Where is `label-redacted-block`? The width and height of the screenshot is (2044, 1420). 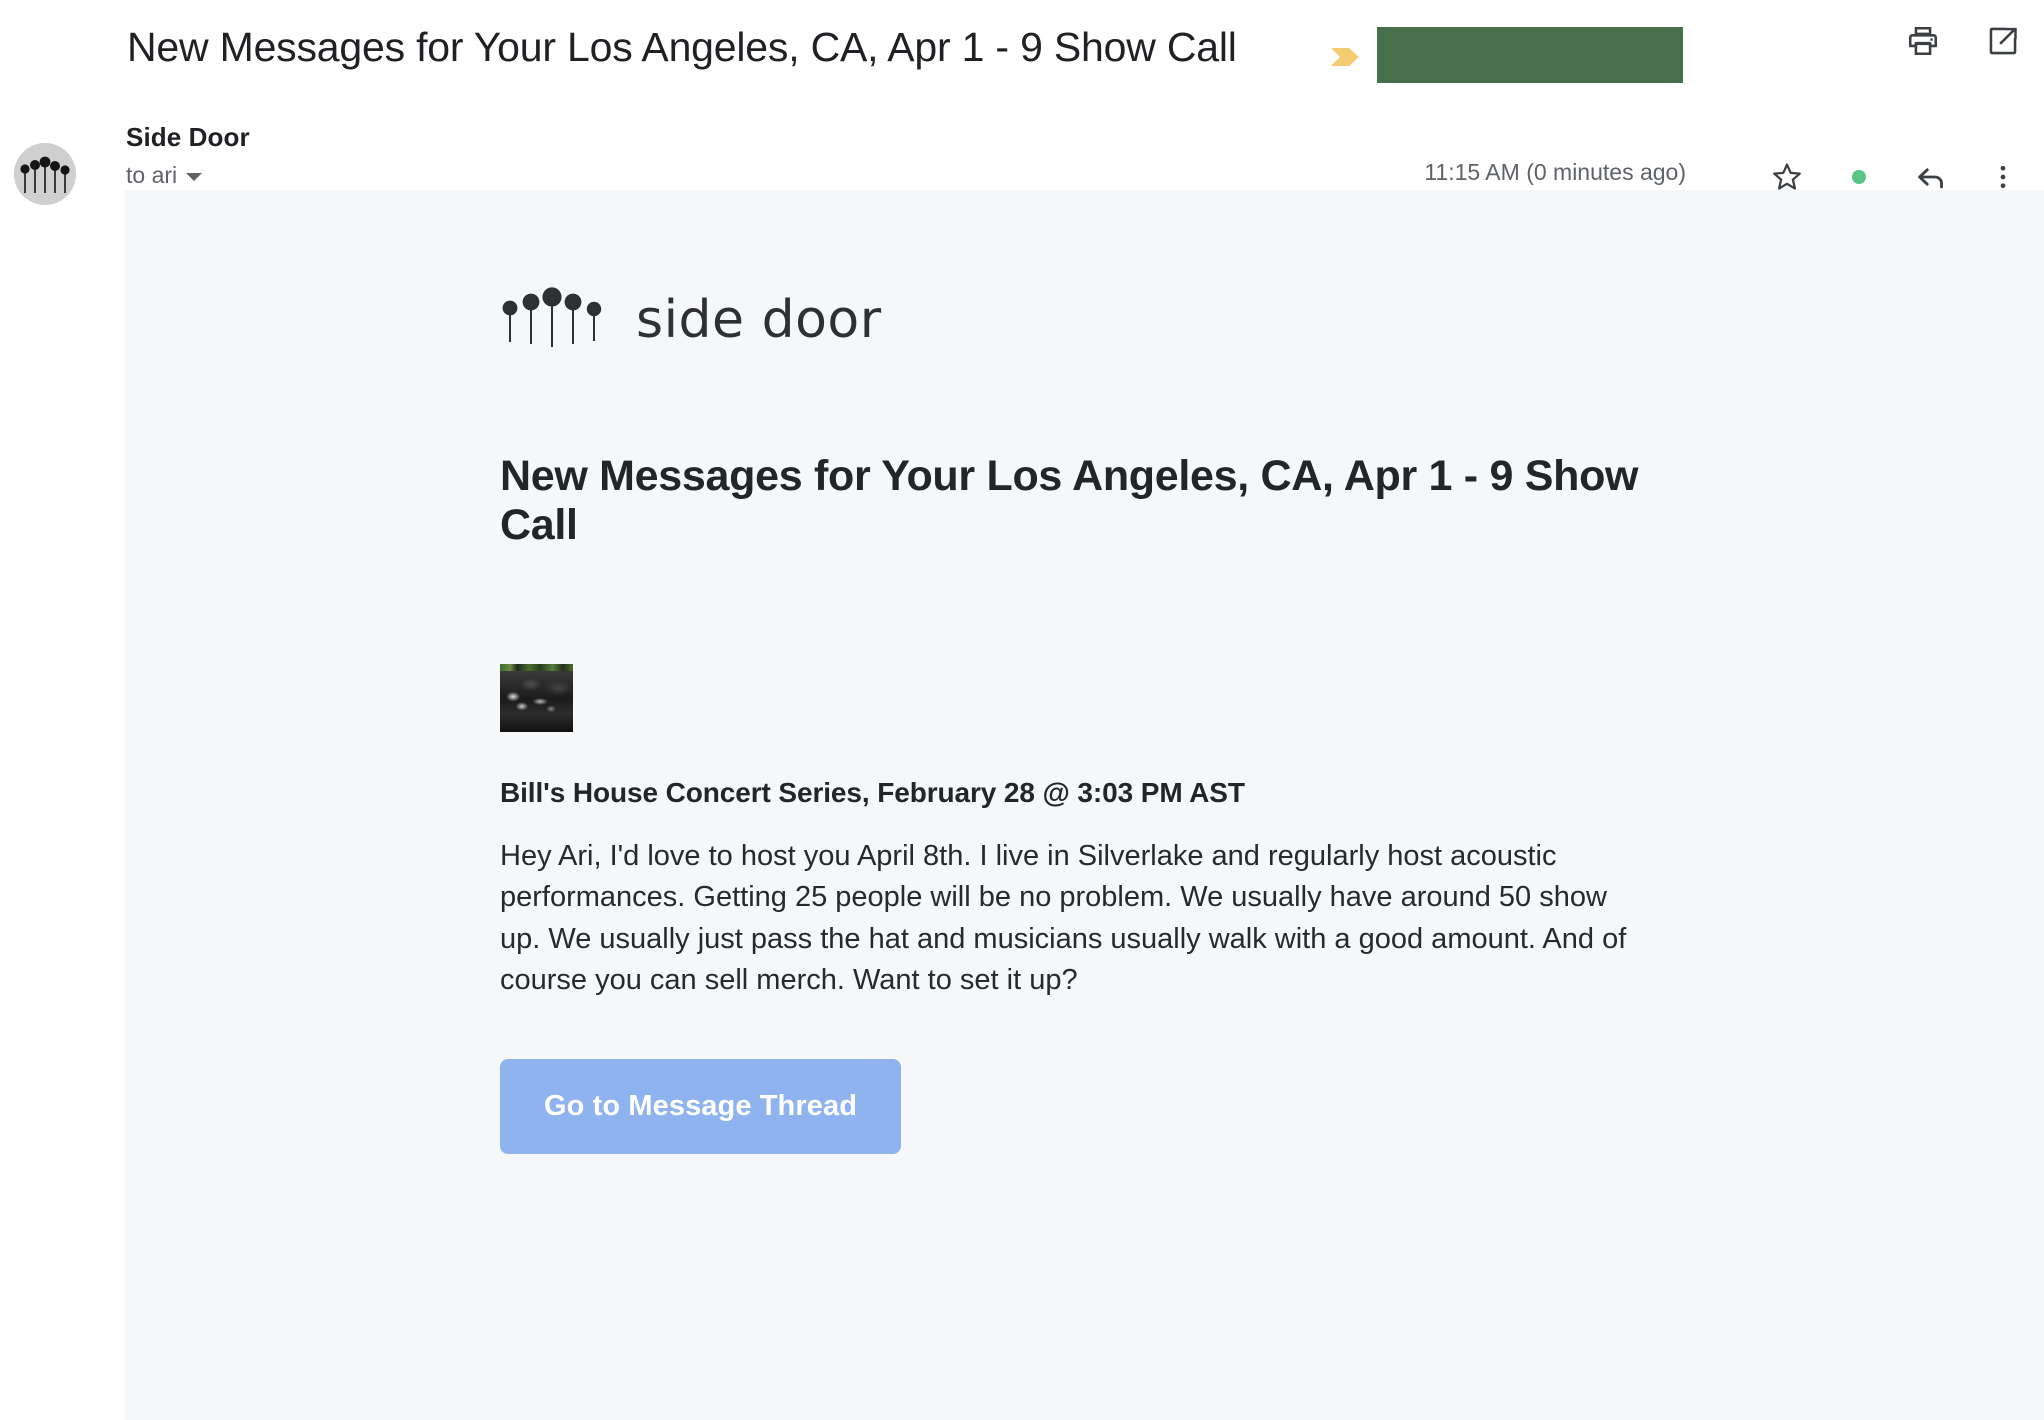
label-redacted-block is located at coordinates (1530, 55).